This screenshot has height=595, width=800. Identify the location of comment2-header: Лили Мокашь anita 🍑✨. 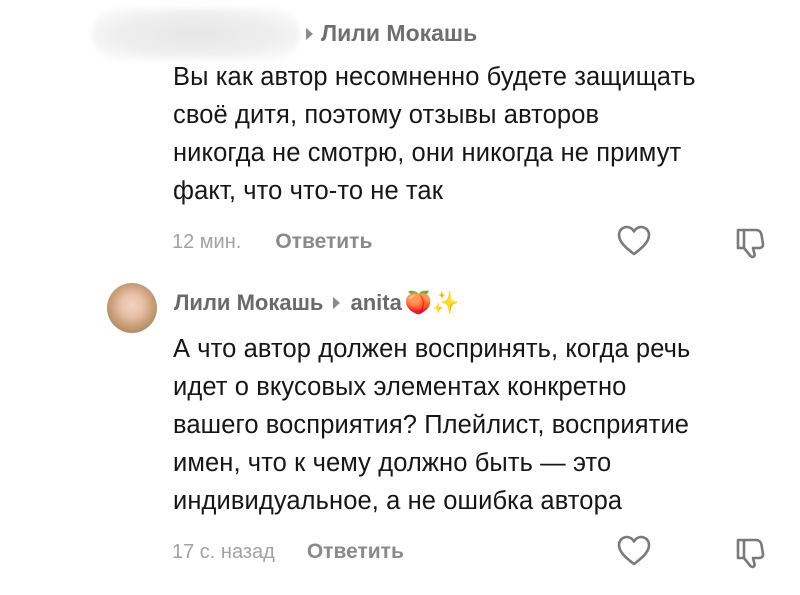
(317, 303).